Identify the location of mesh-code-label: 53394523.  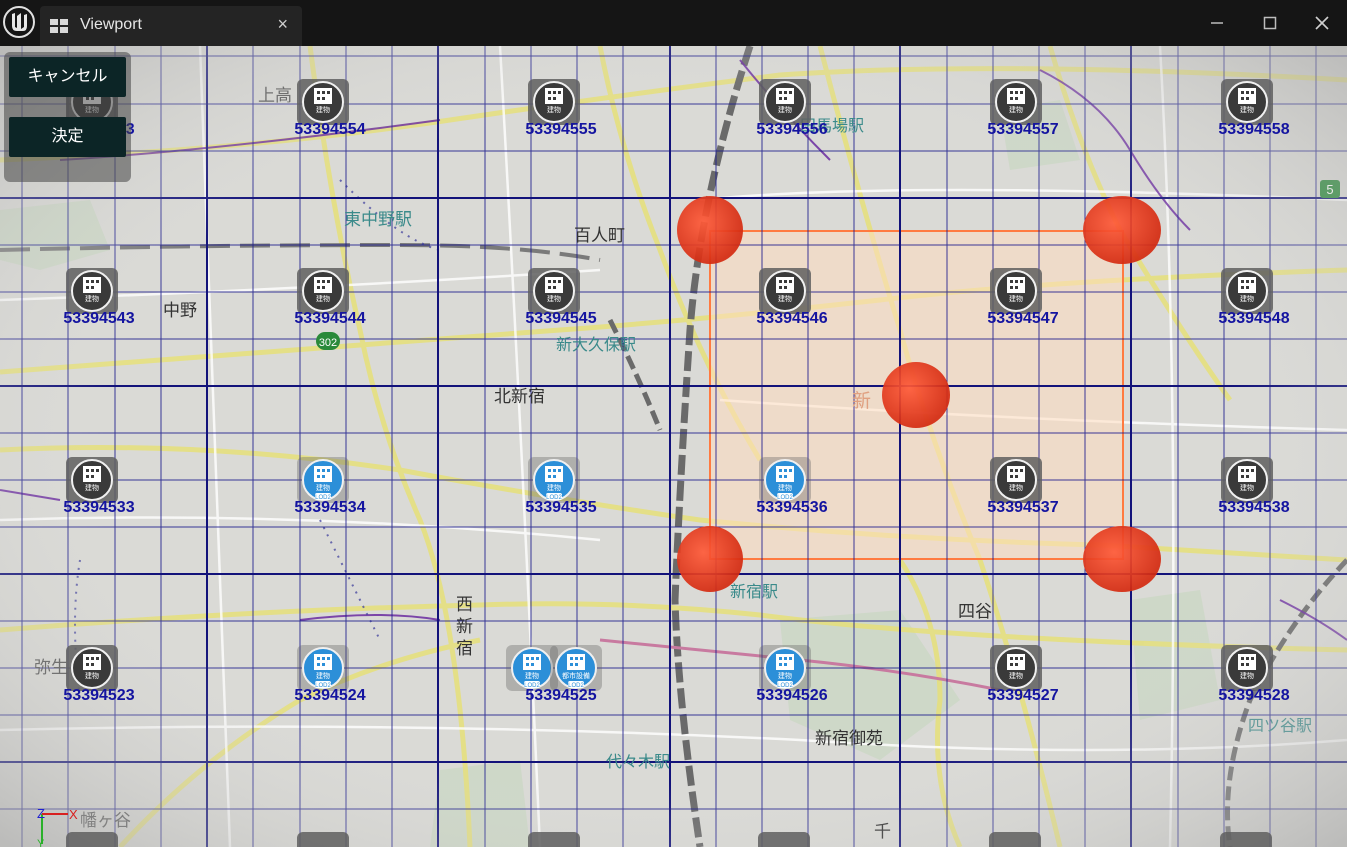
(99, 695).